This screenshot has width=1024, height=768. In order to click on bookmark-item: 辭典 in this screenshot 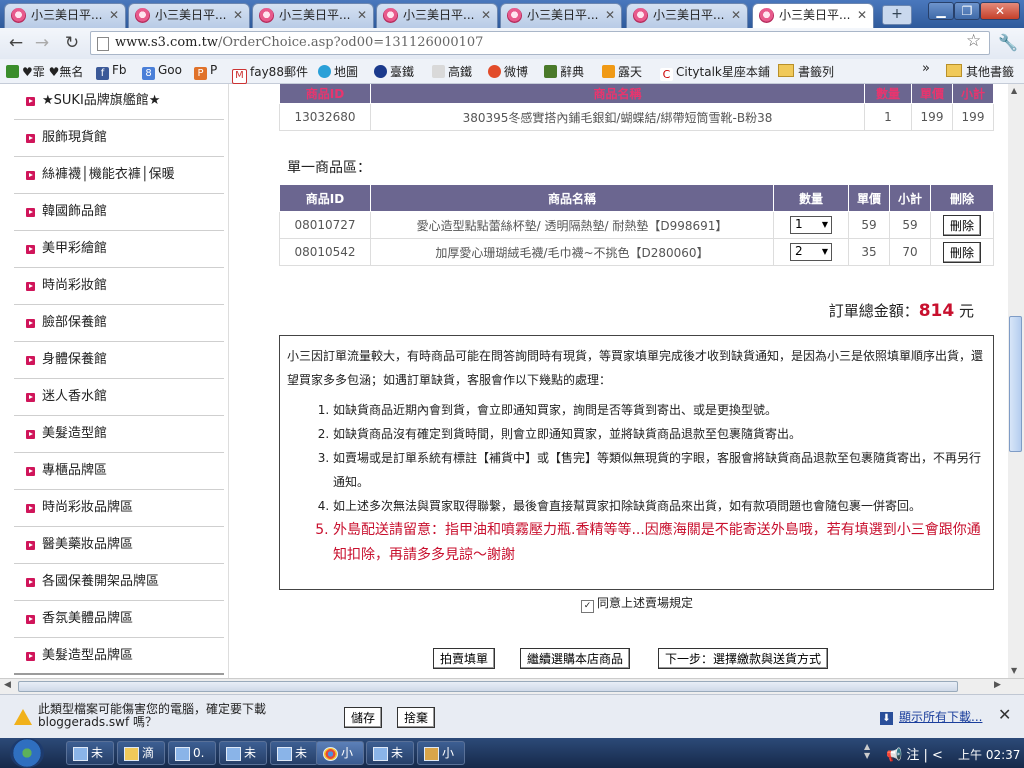, I will do `click(564, 71)`.